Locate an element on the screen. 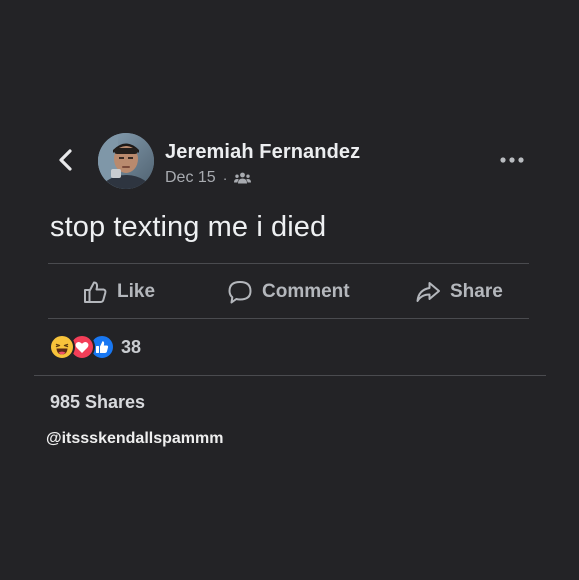 This screenshot has height=580, width=579. author-name: Jeremiah Fernandez is located at coordinates (262, 152).